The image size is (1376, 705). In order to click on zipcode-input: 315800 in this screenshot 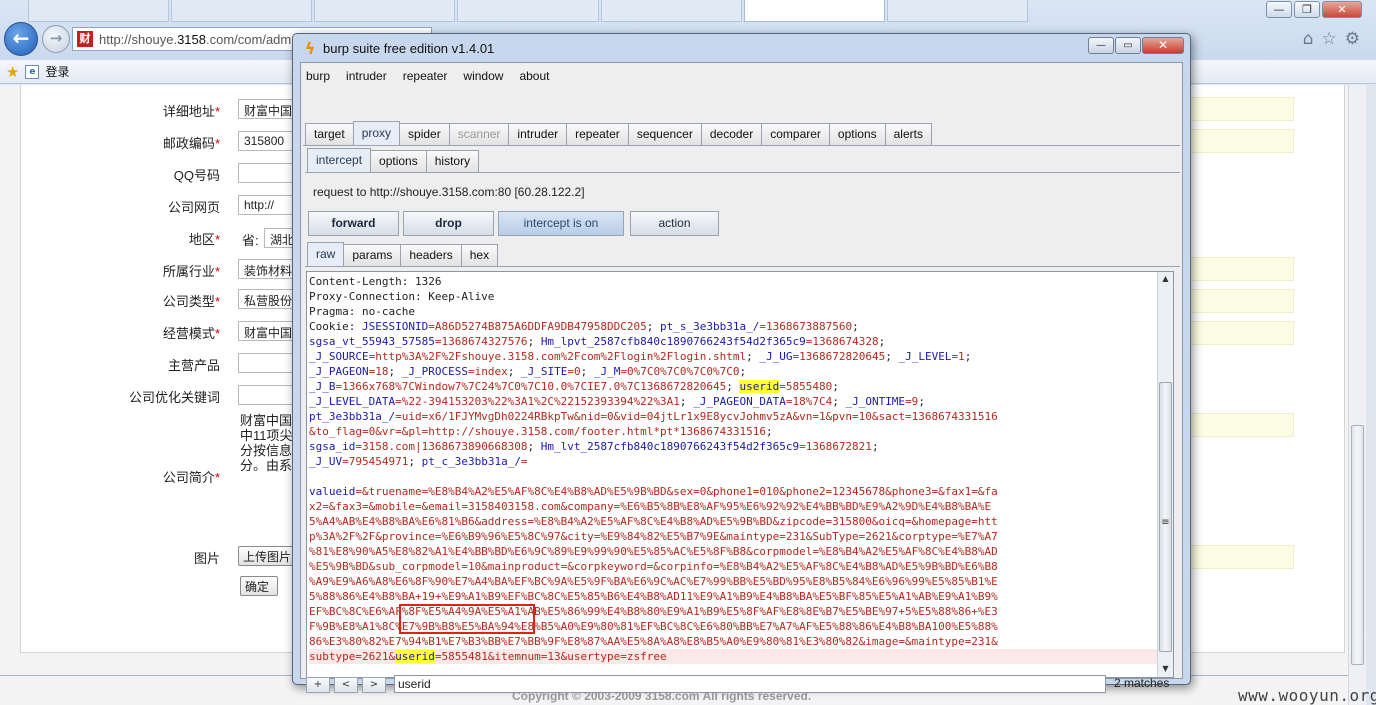, I will do `click(266, 141)`.